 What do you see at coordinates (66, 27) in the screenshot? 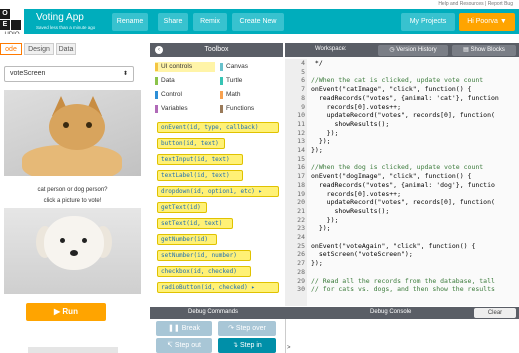
I see `saved-status: Saved less than a minute ago` at bounding box center [66, 27].